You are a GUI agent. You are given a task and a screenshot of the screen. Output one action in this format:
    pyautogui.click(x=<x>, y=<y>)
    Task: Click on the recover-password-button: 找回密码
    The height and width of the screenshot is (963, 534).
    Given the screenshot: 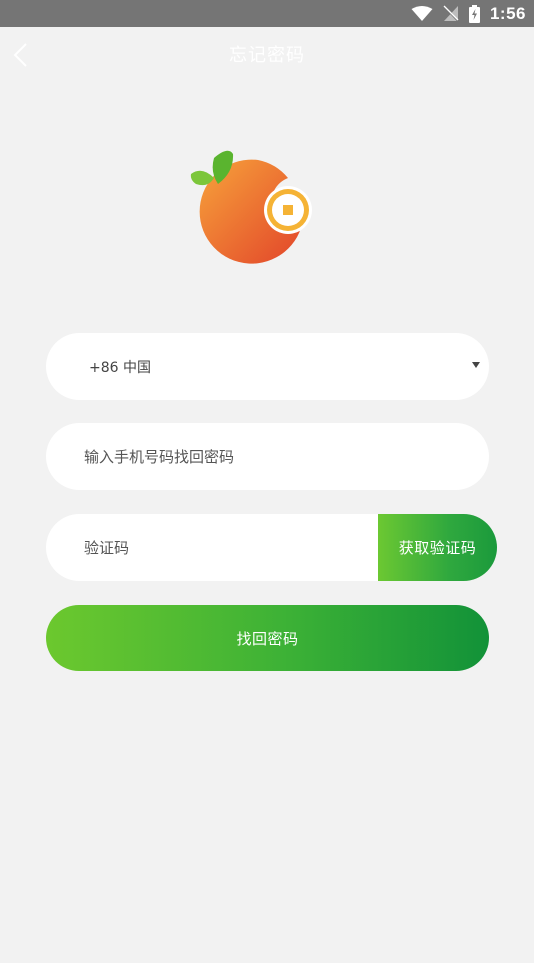 What is the action you would take?
    pyautogui.click(x=267, y=638)
    